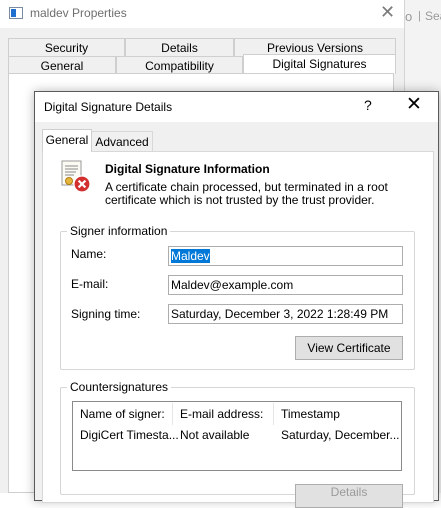  Describe the element at coordinates (119, 231) in the screenshot. I see `signer-info-legend: Signer information` at that location.